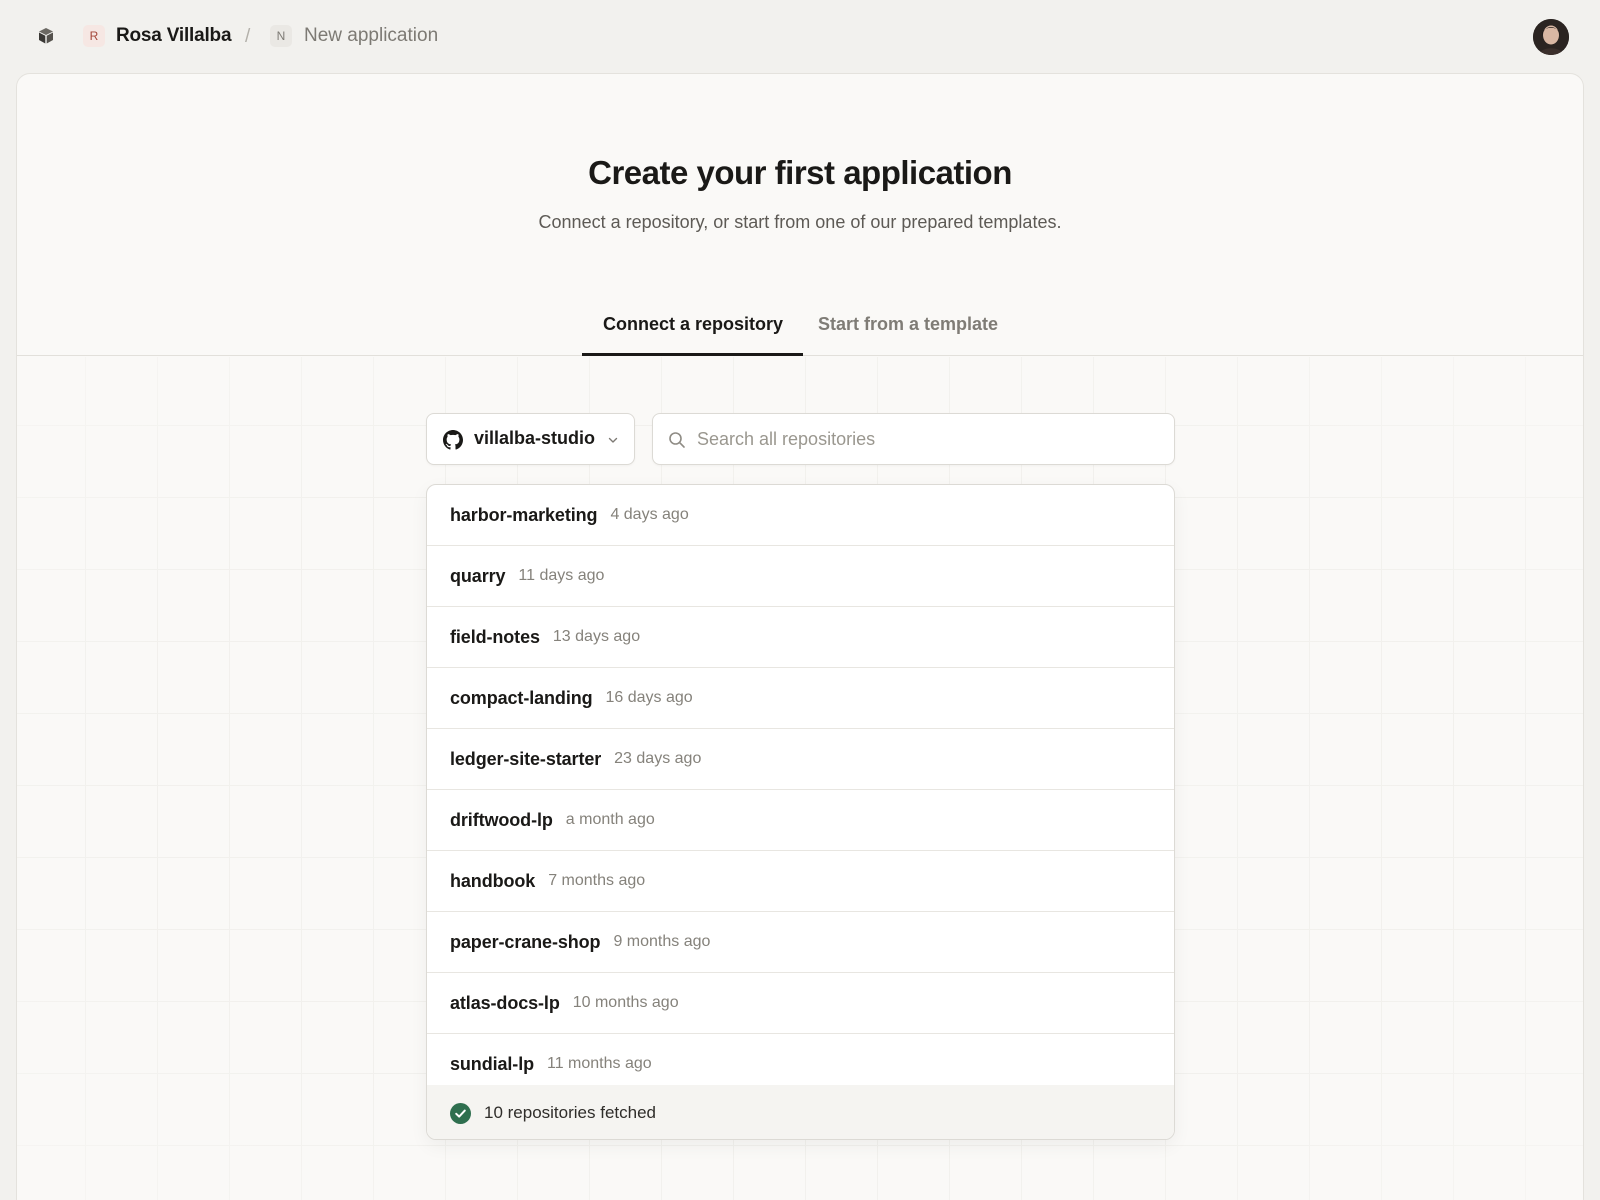  Describe the element at coordinates (800, 942) in the screenshot. I see `repository-row: paper-crane-shop 9 months ago` at that location.